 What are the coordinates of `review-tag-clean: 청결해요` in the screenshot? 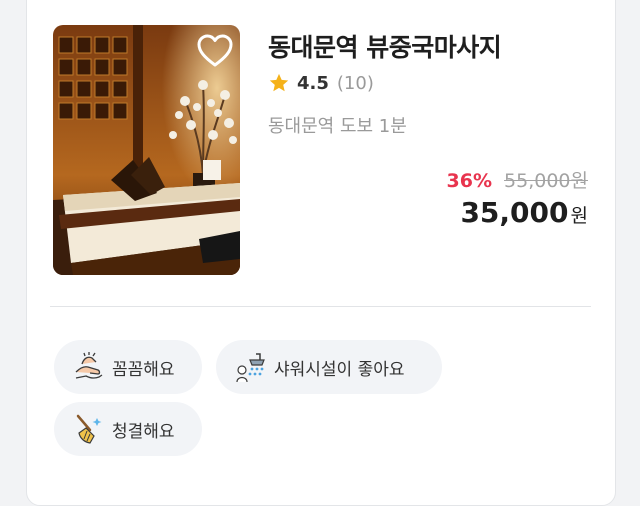 It's located at (128, 429).